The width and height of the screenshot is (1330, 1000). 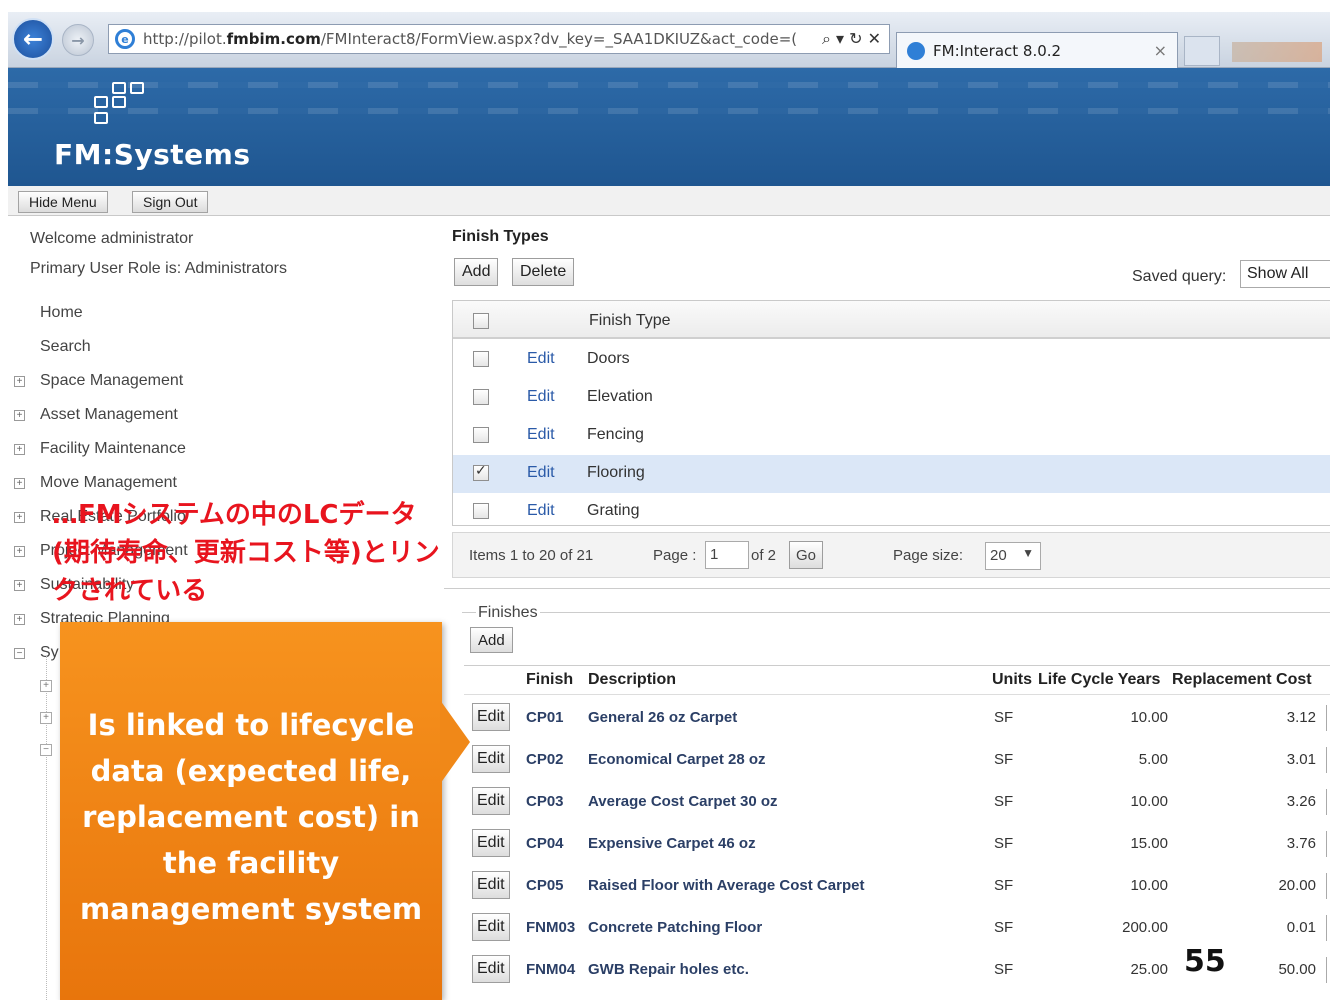 What do you see at coordinates (887, 590) in the screenshot?
I see `panel-splitter` at bounding box center [887, 590].